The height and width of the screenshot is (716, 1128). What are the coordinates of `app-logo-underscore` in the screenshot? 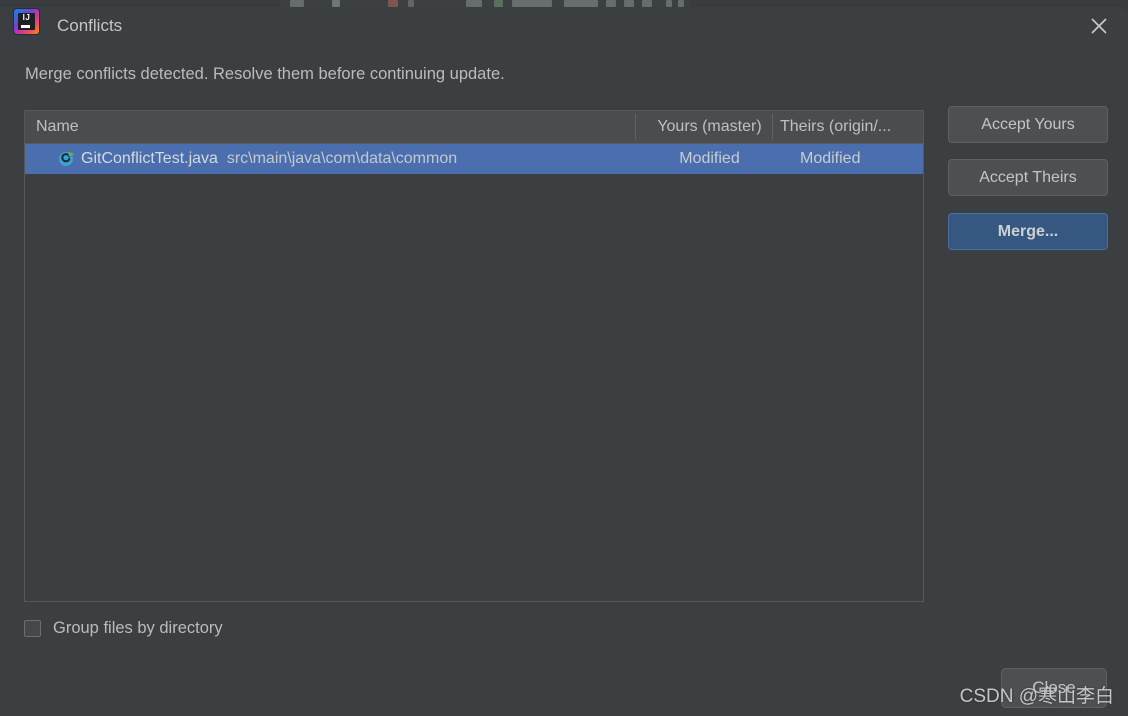 It's located at (25, 26).